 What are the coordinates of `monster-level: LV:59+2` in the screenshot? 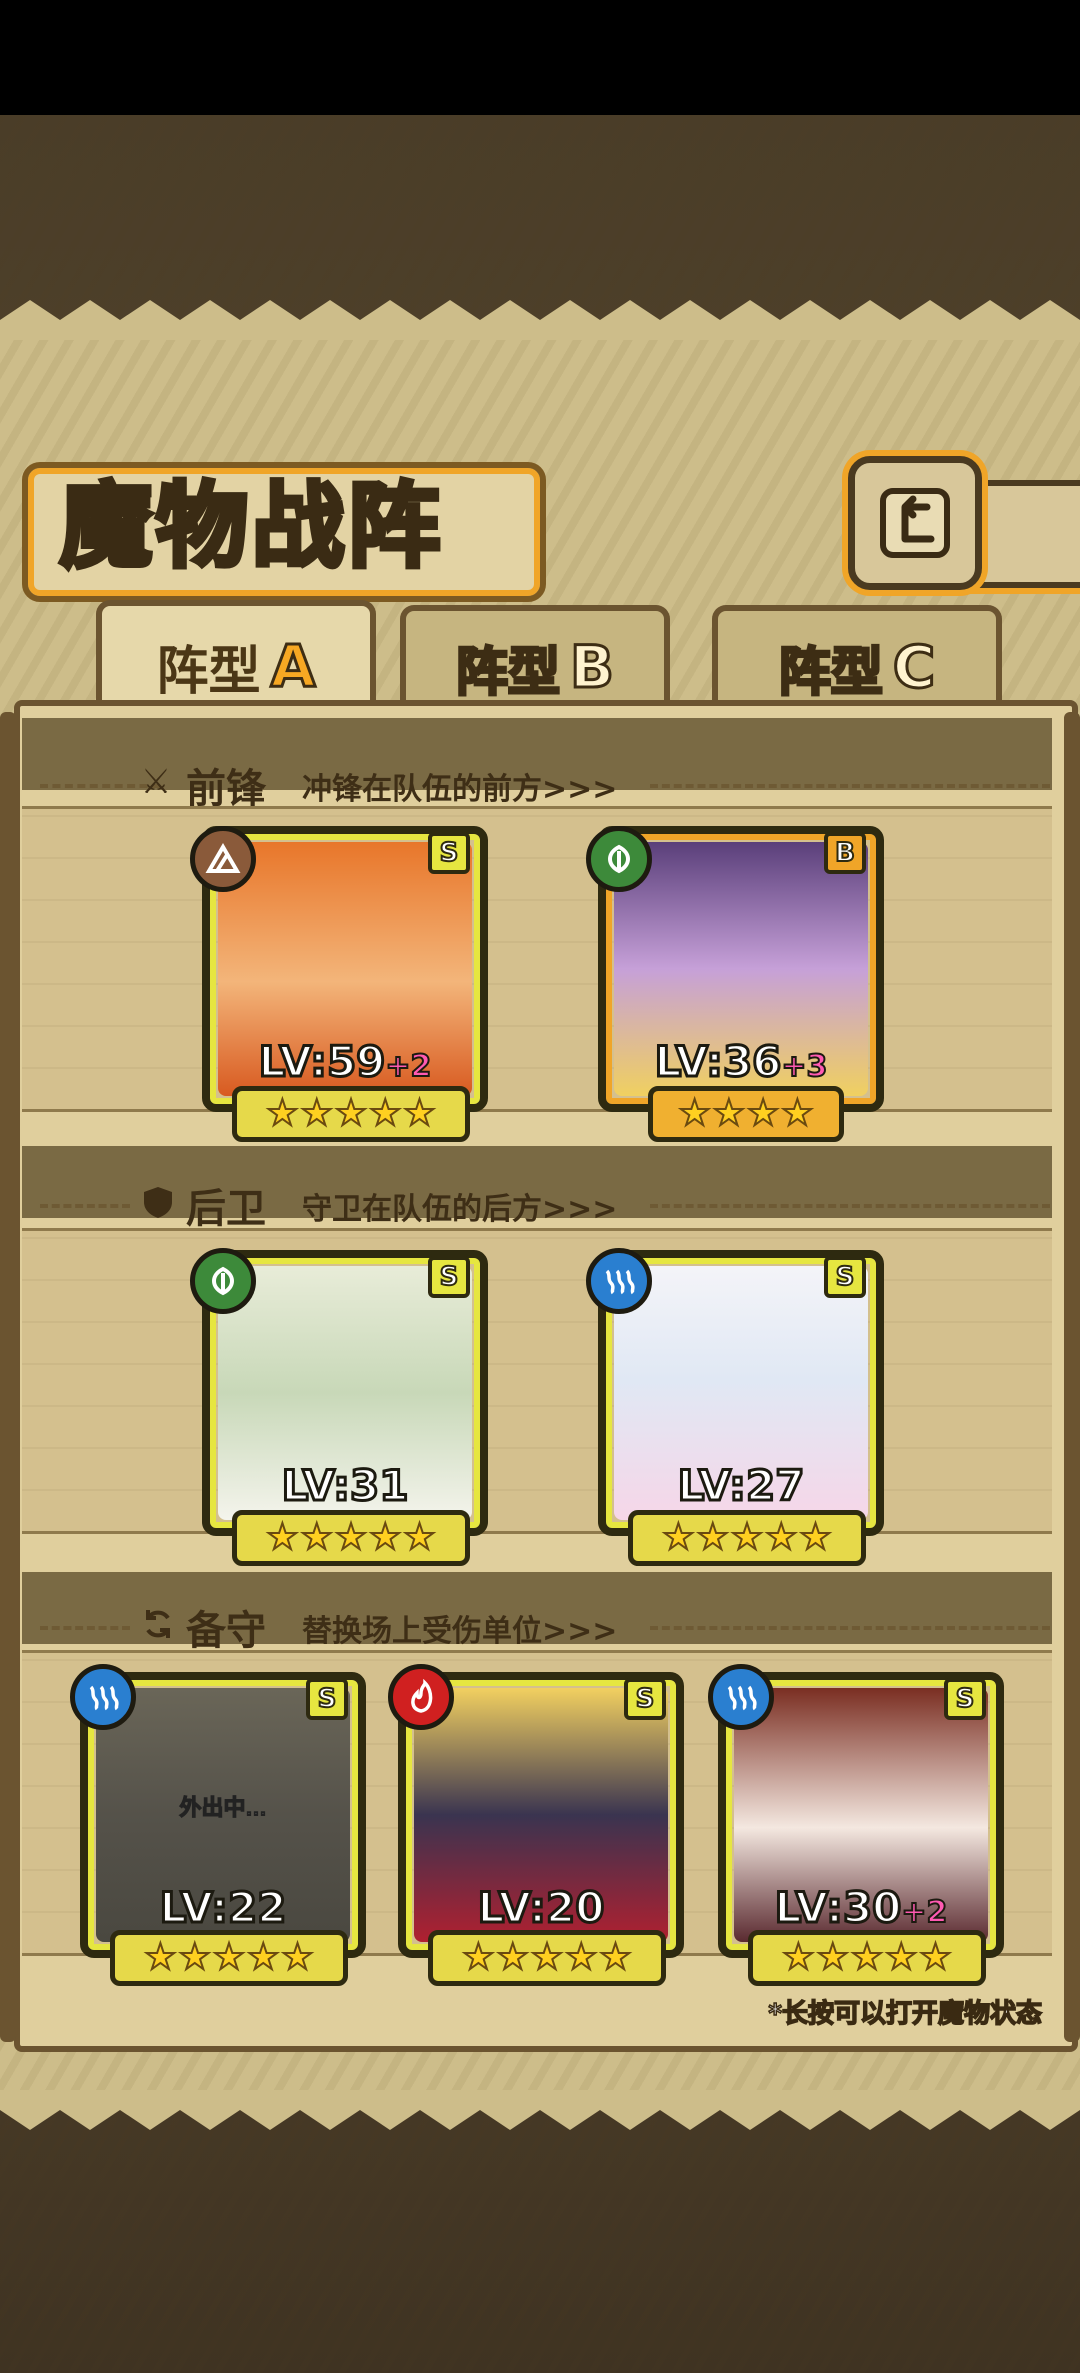 It's located at (344, 1062).